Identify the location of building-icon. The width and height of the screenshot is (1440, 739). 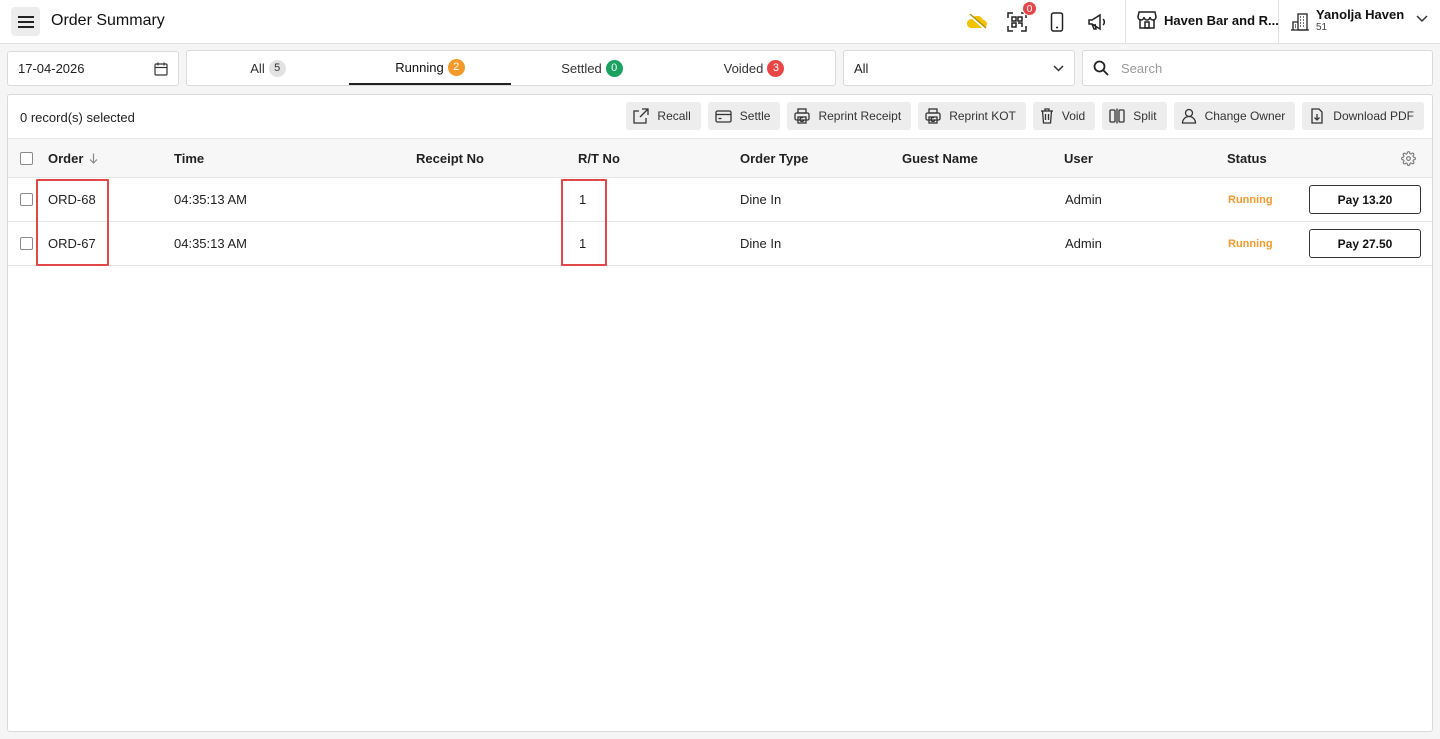
(1300, 22).